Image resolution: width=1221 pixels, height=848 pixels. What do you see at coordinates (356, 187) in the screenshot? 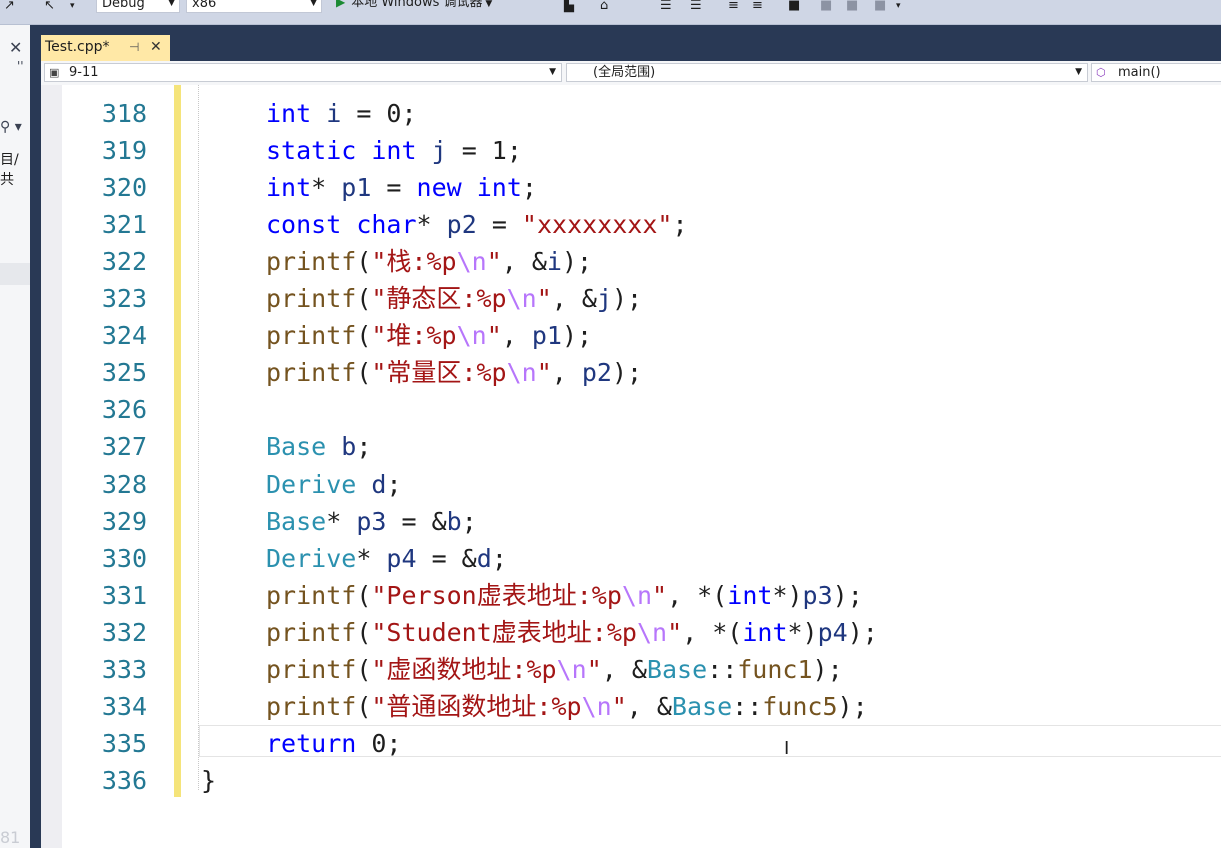
I see `code-token: p1` at bounding box center [356, 187].